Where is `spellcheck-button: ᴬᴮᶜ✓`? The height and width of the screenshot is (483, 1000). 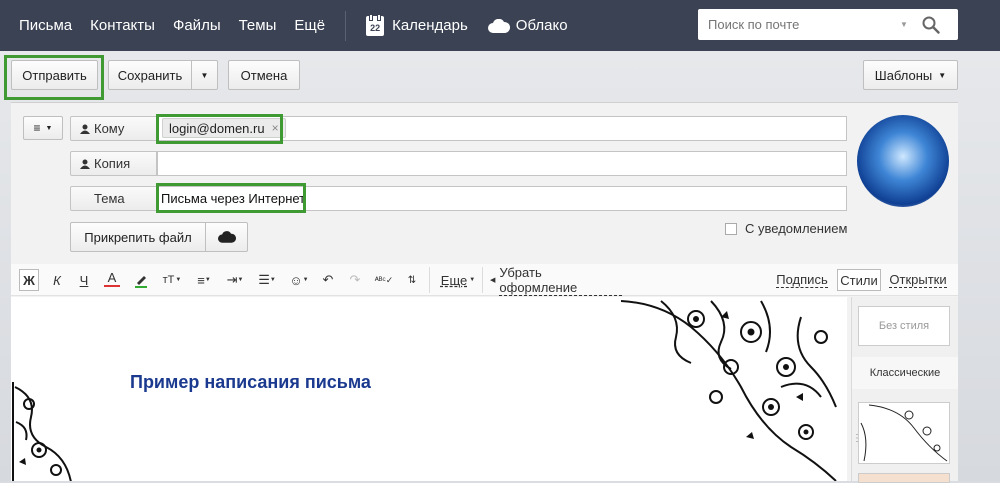
spellcheck-button: ᴬᴮᶜ✓ is located at coordinates (384, 280).